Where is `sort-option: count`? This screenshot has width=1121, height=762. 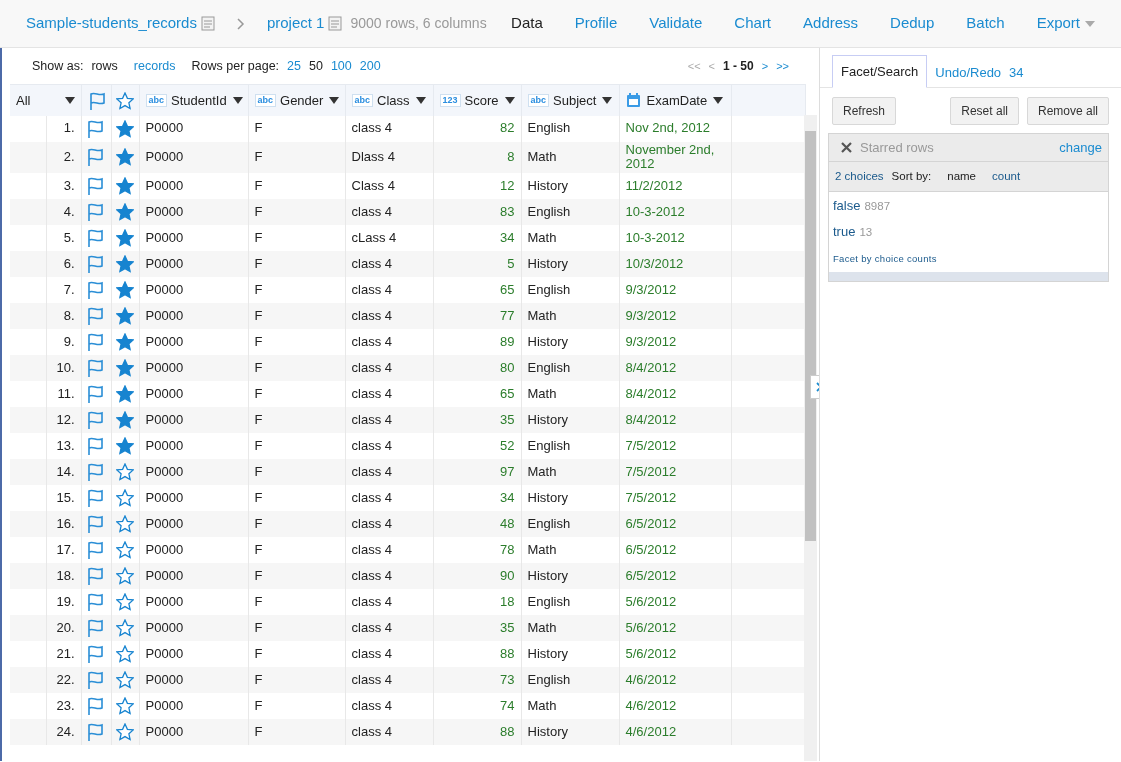 sort-option: count is located at coordinates (1006, 176).